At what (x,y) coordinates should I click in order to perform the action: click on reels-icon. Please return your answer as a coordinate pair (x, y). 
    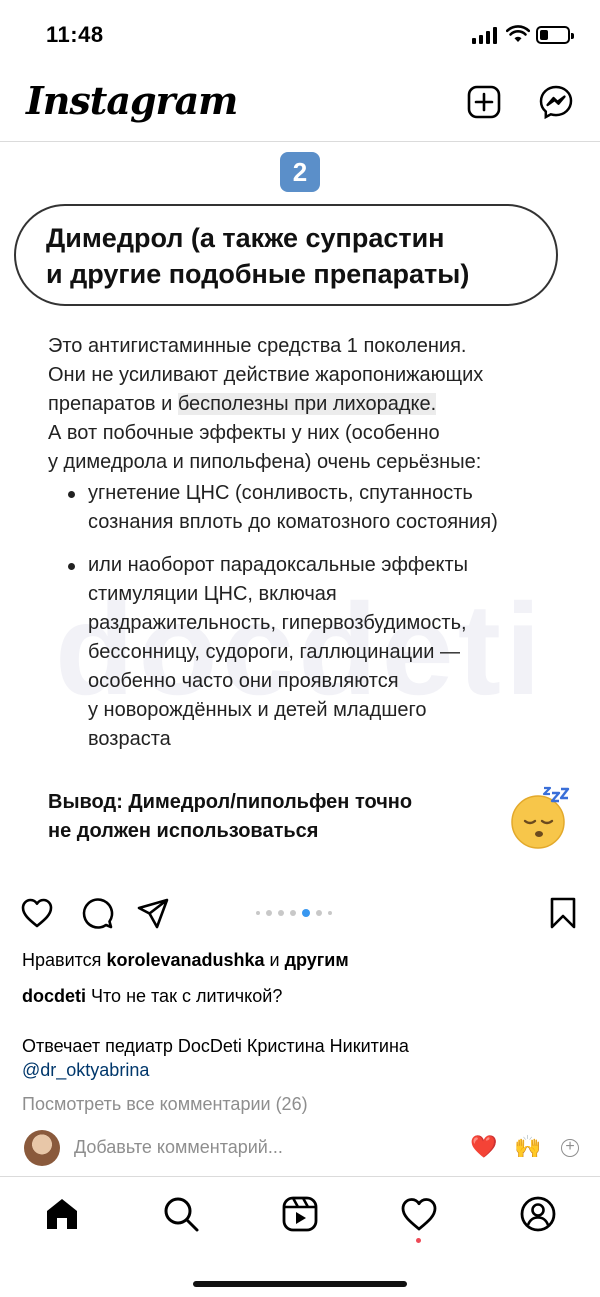
    Looking at the image, I should click on (300, 1214).